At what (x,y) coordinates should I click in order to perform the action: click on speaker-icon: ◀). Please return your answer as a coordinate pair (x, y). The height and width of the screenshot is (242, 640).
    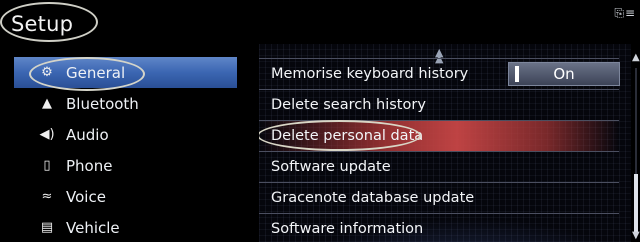
    Looking at the image, I should click on (47, 134).